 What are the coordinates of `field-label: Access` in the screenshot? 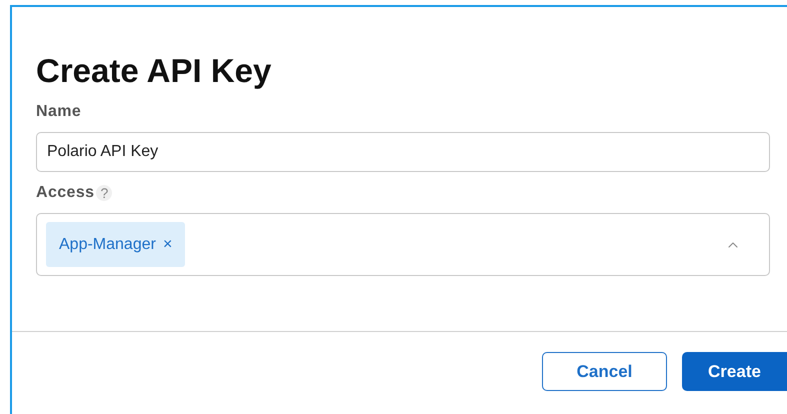 It's located at (65, 193).